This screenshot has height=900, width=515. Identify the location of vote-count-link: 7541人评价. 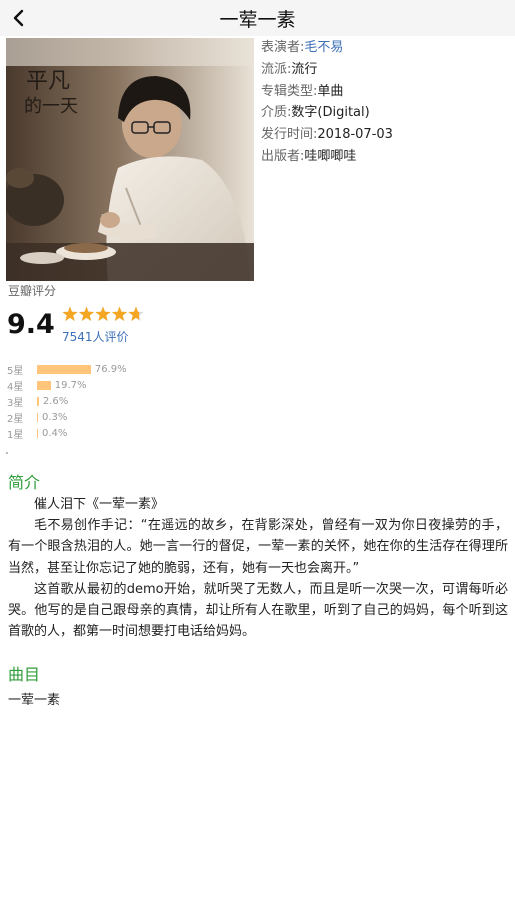
(95, 336).